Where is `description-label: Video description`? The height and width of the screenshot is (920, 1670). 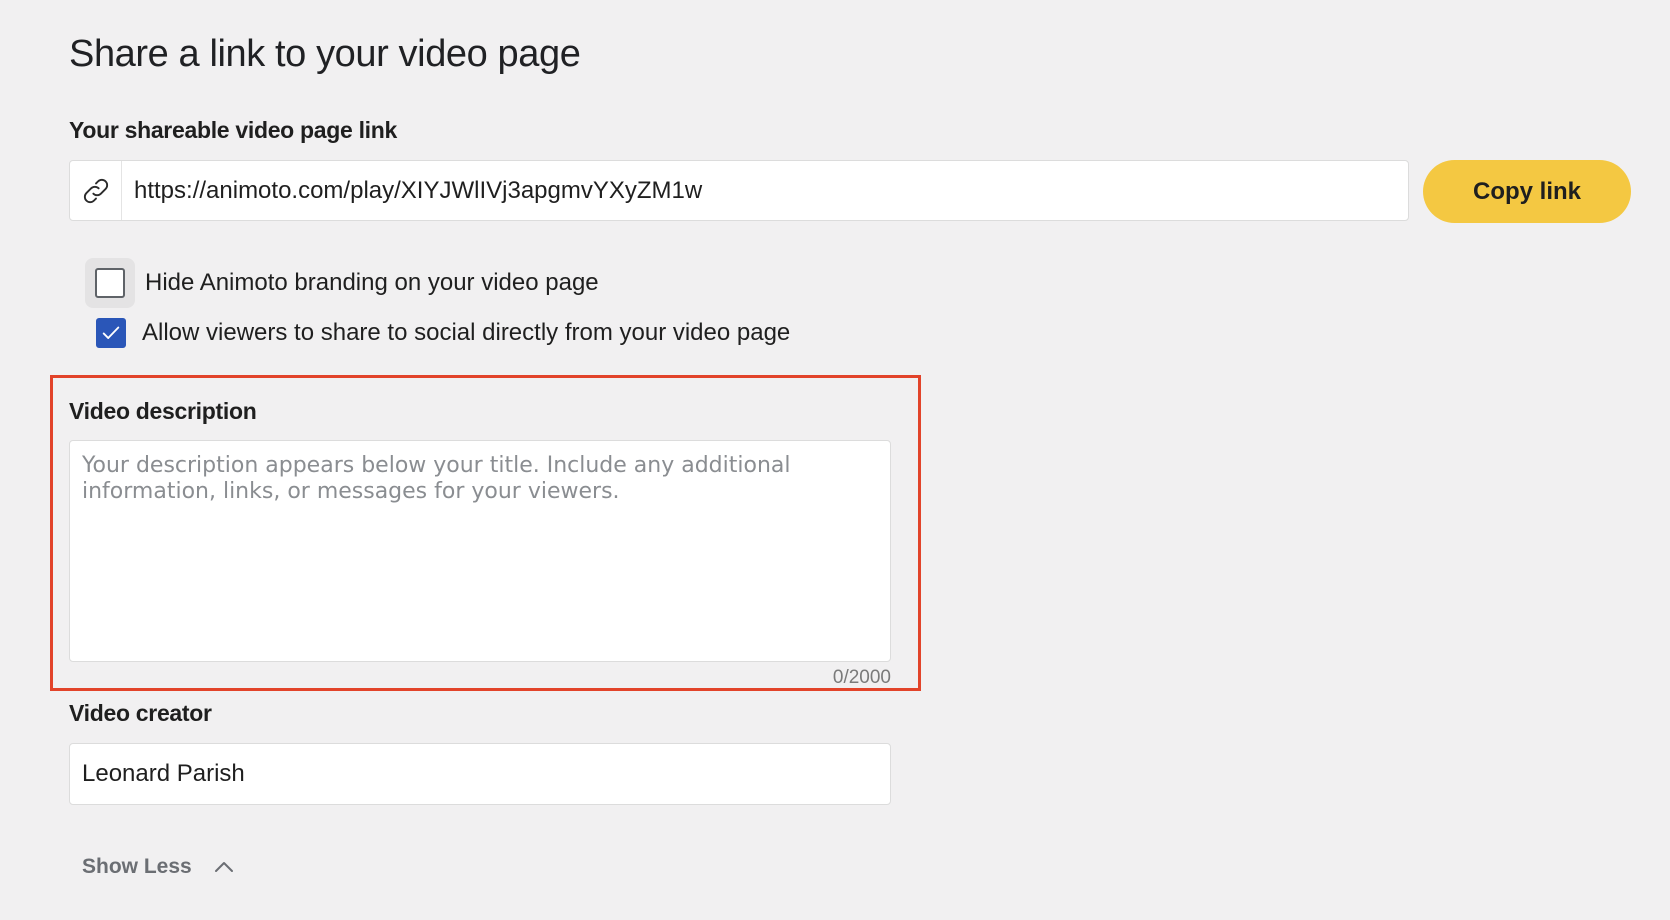 description-label: Video description is located at coordinates (163, 411).